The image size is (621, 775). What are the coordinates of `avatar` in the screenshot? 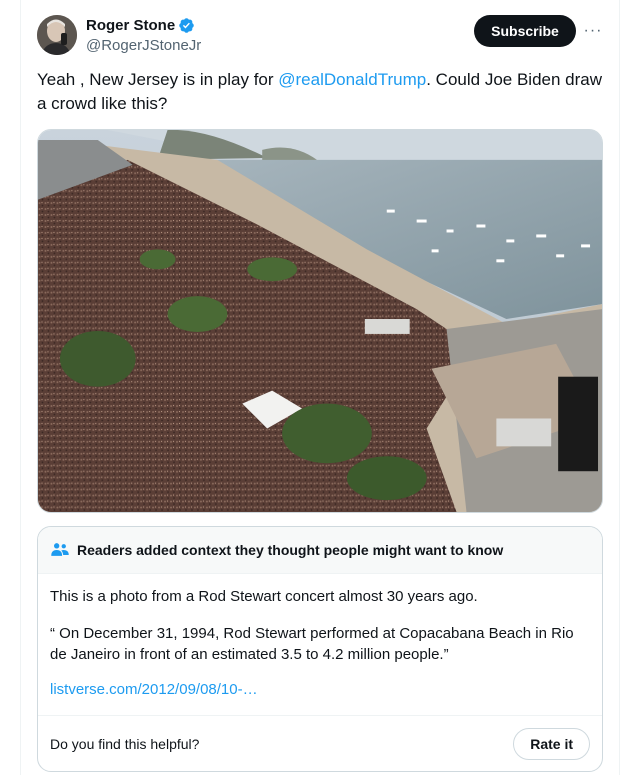 It's located at (57, 35).